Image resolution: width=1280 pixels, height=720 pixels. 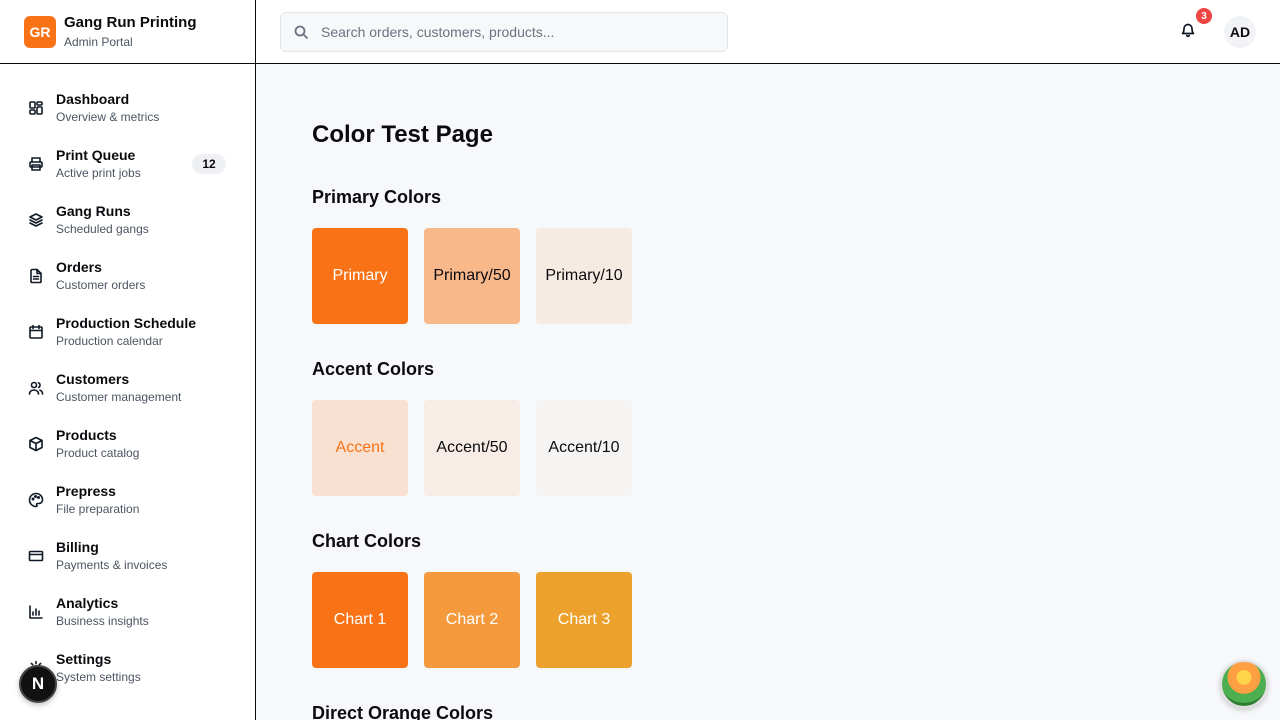 What do you see at coordinates (128, 556) in the screenshot?
I see `sidebar-item-billing: Billing Payments & invoices` at bounding box center [128, 556].